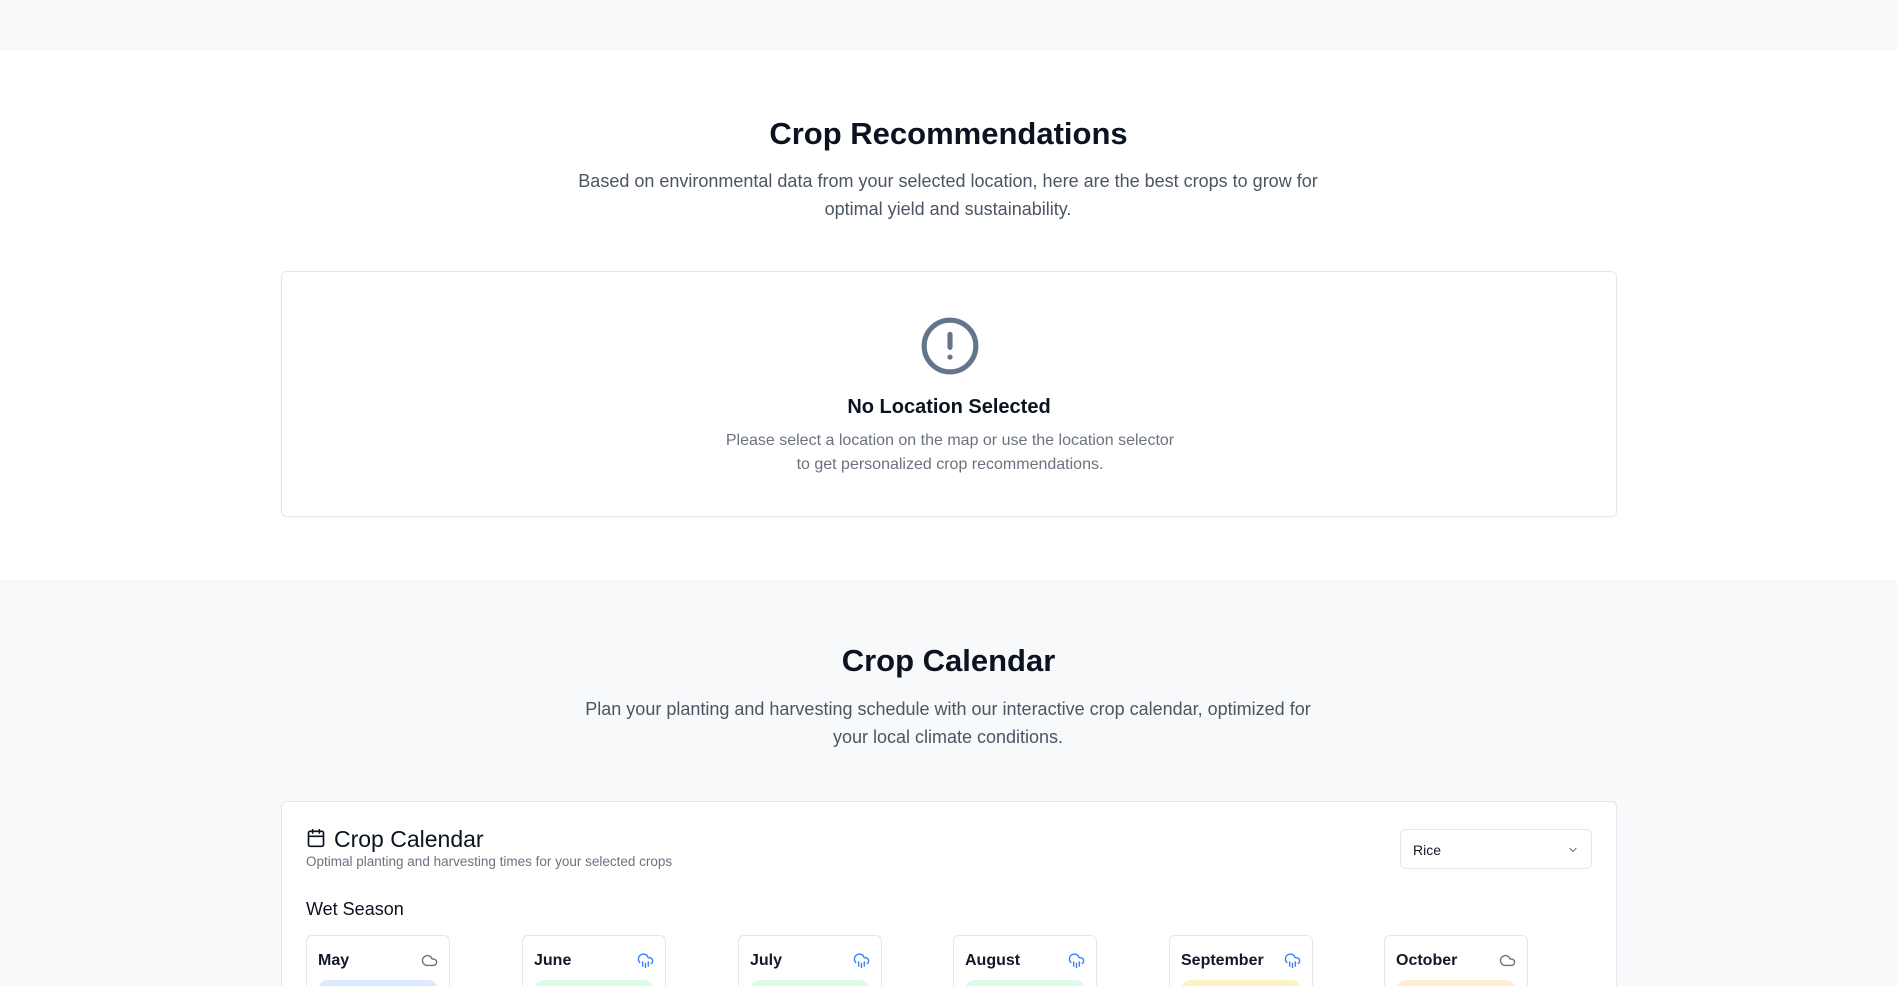 The image size is (1897, 986). What do you see at coordinates (553, 960) in the screenshot?
I see `month-name: June` at bounding box center [553, 960].